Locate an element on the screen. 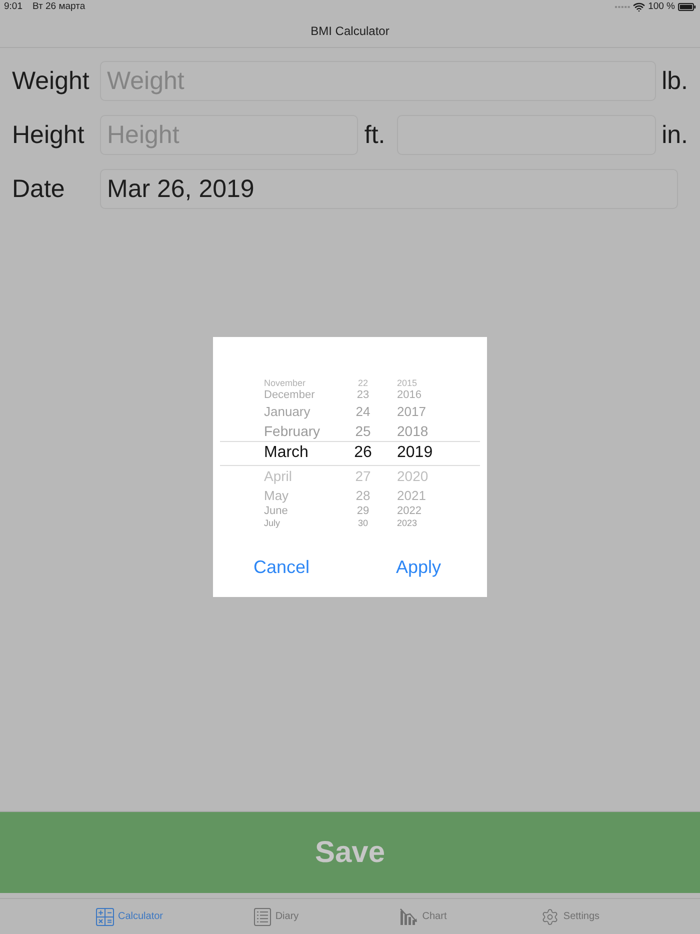 The width and height of the screenshot is (700, 934). field-label: Height is located at coordinates (49, 135).